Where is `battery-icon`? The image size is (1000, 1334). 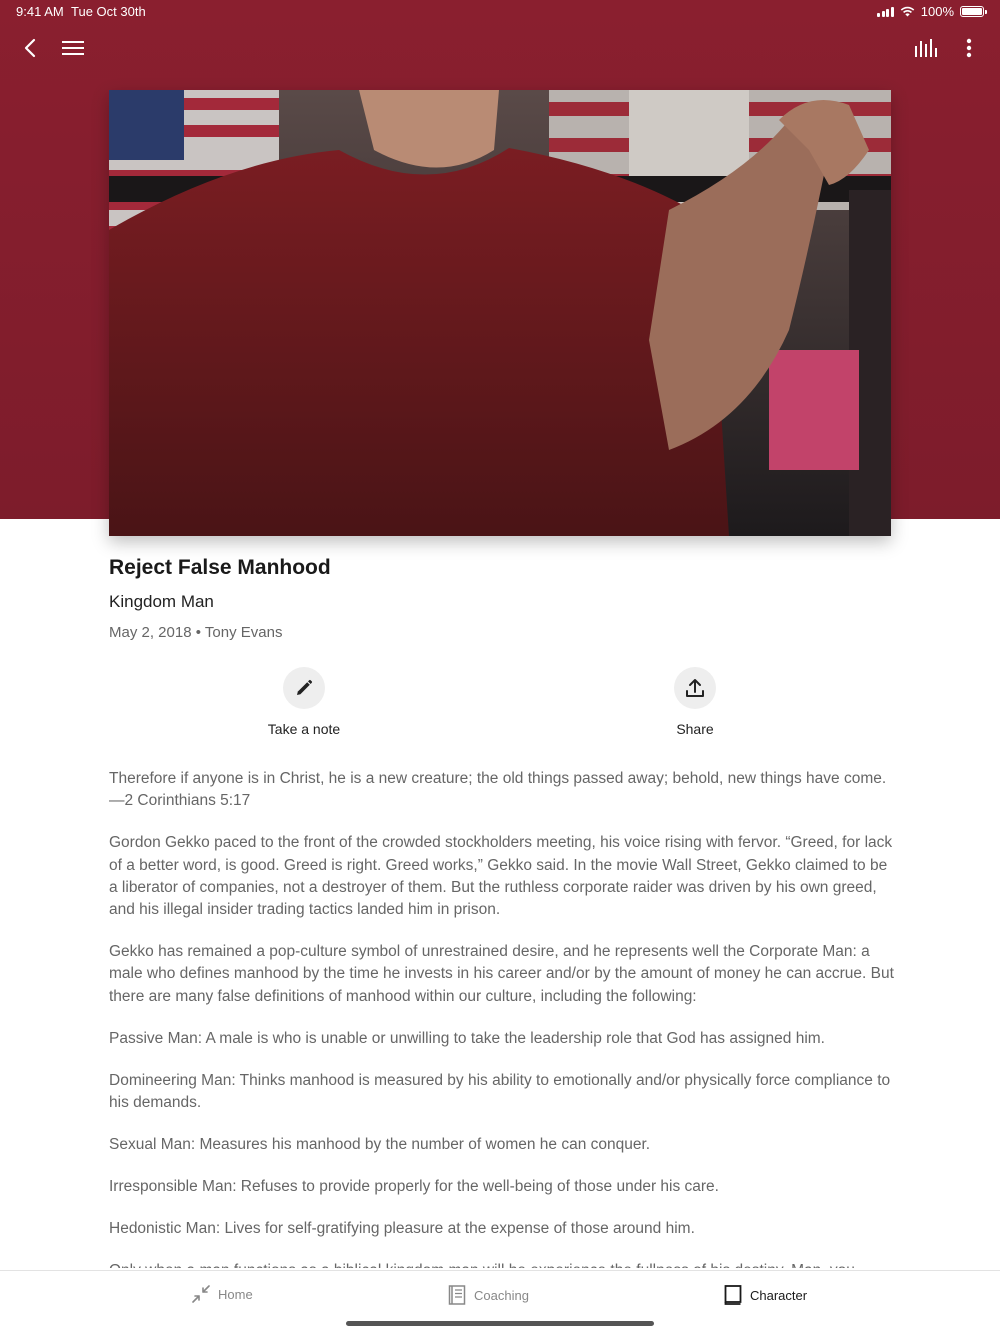 battery-icon is located at coordinates (973, 11).